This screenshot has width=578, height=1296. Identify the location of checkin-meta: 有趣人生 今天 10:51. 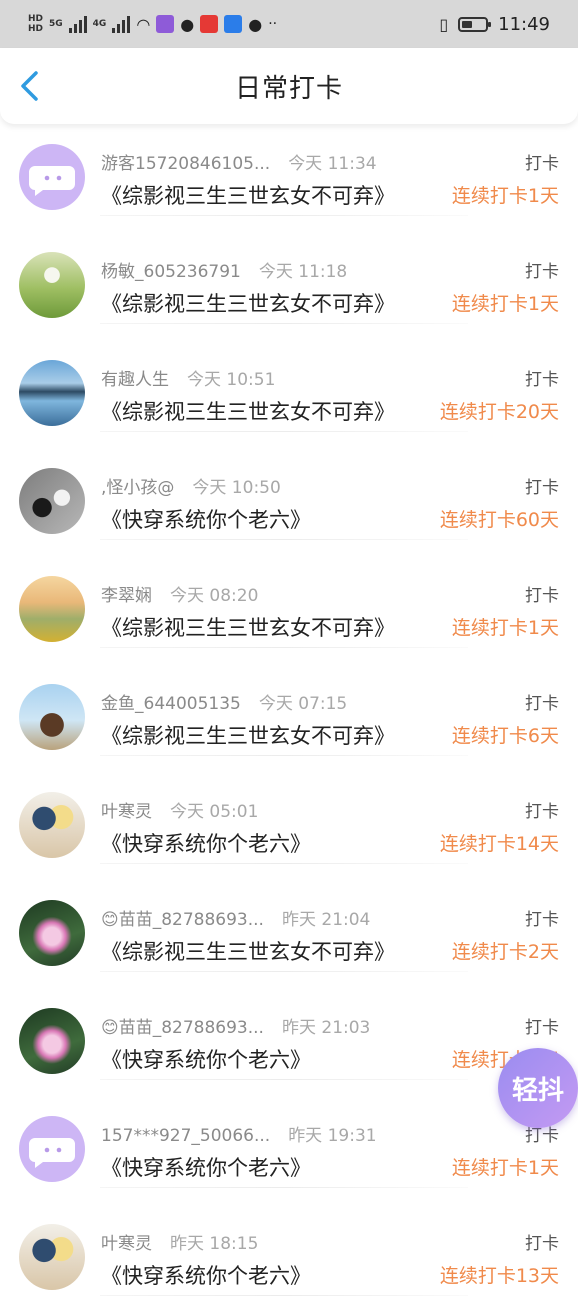
(188, 377).